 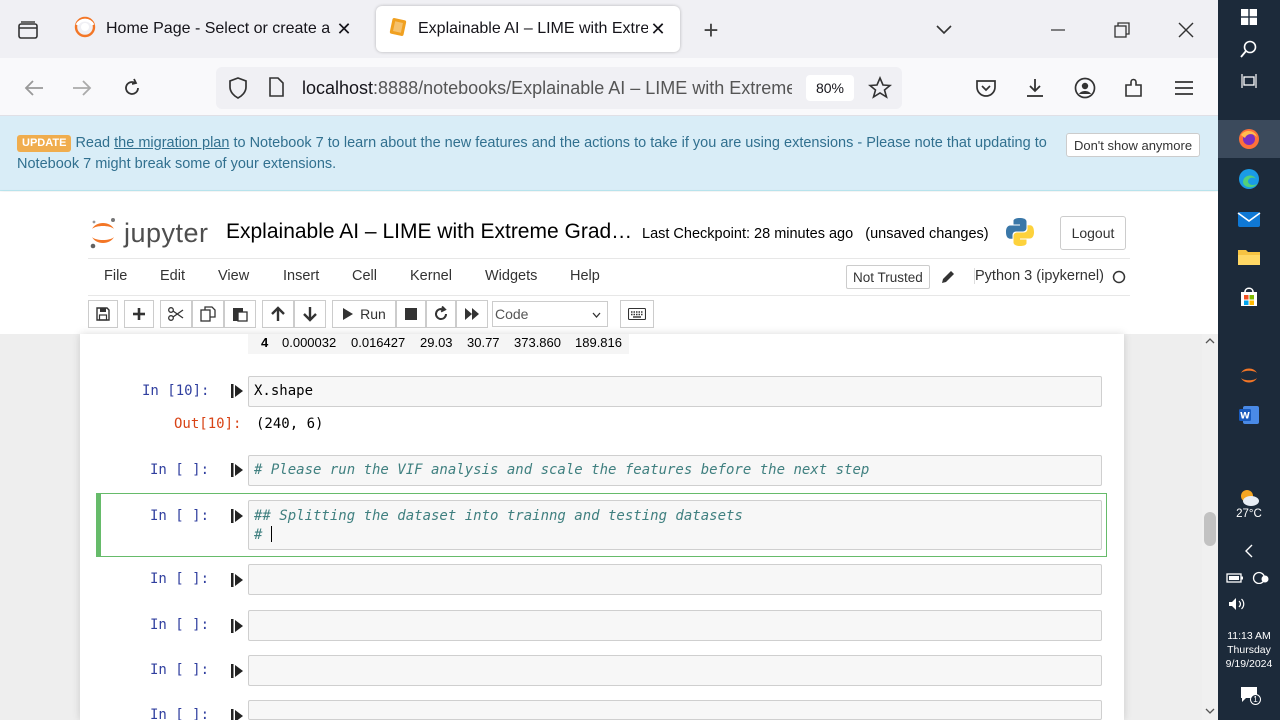 What do you see at coordinates (176, 314) in the screenshot?
I see `cut-icon` at bounding box center [176, 314].